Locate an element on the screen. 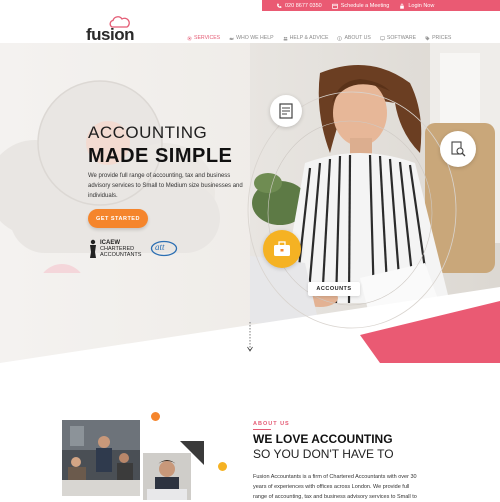 The image size is (500, 502). briefcase-icon-button is located at coordinates (282, 249).